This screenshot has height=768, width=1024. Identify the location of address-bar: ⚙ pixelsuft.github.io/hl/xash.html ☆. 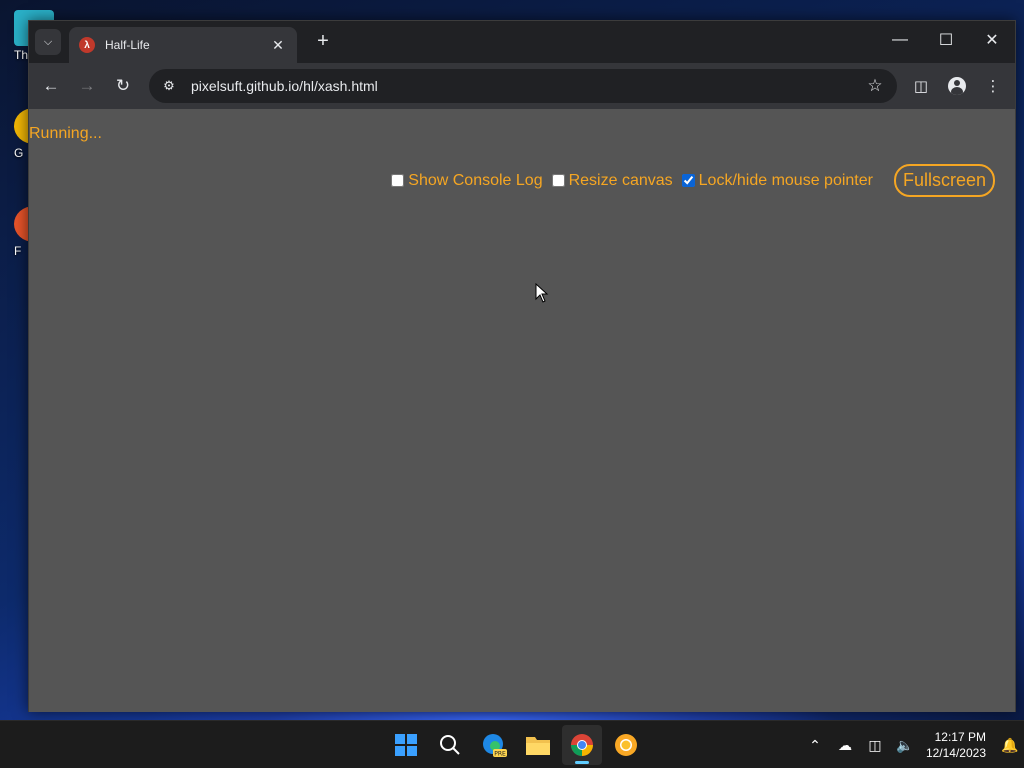
(523, 86).